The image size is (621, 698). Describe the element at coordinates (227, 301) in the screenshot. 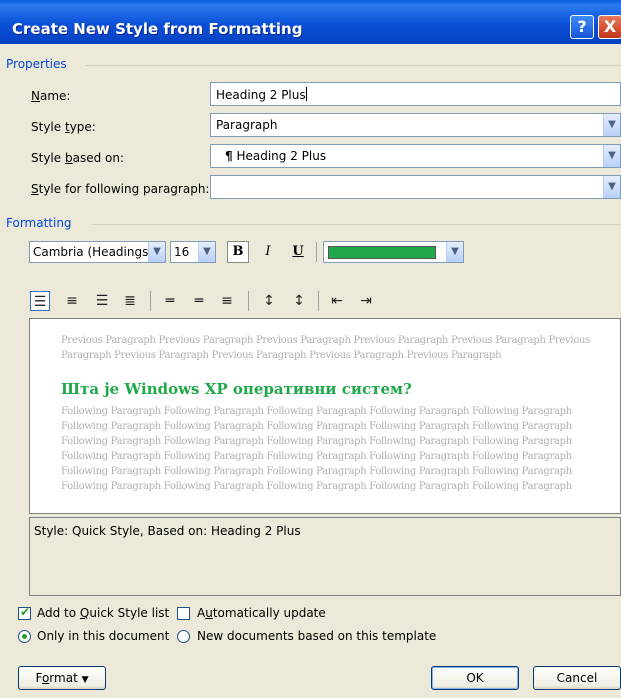

I see `line-spacing-double-icon: ≡` at that location.